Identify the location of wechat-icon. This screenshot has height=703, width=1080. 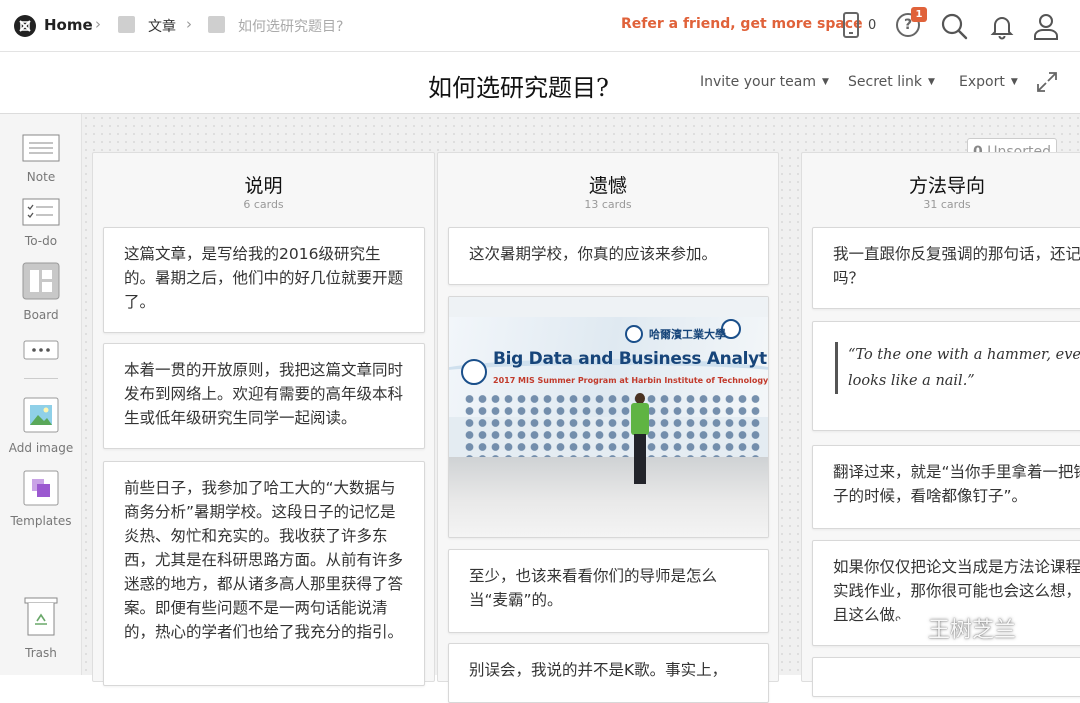
(907, 628).